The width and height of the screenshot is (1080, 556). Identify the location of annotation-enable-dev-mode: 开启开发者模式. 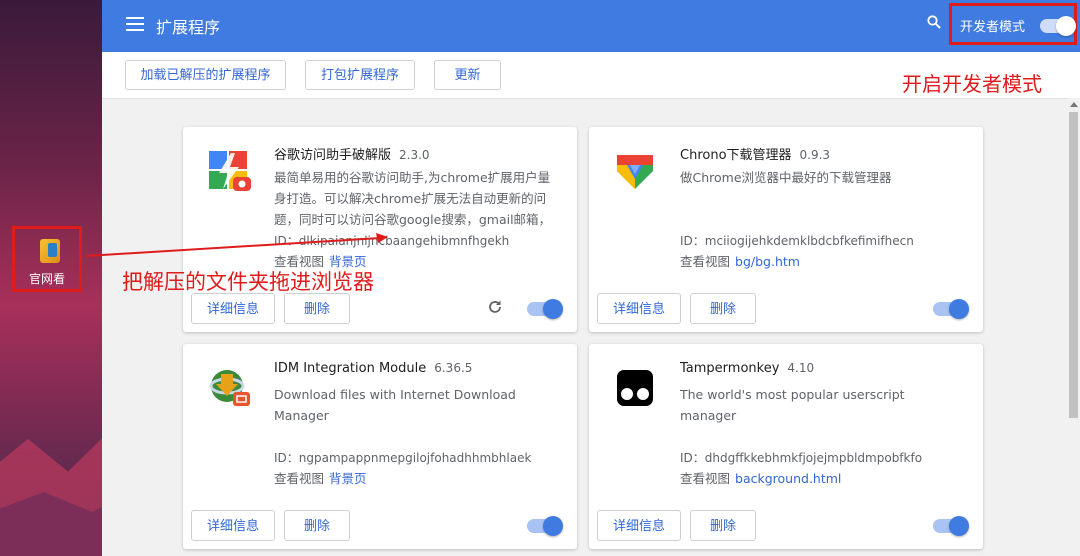
(972, 84).